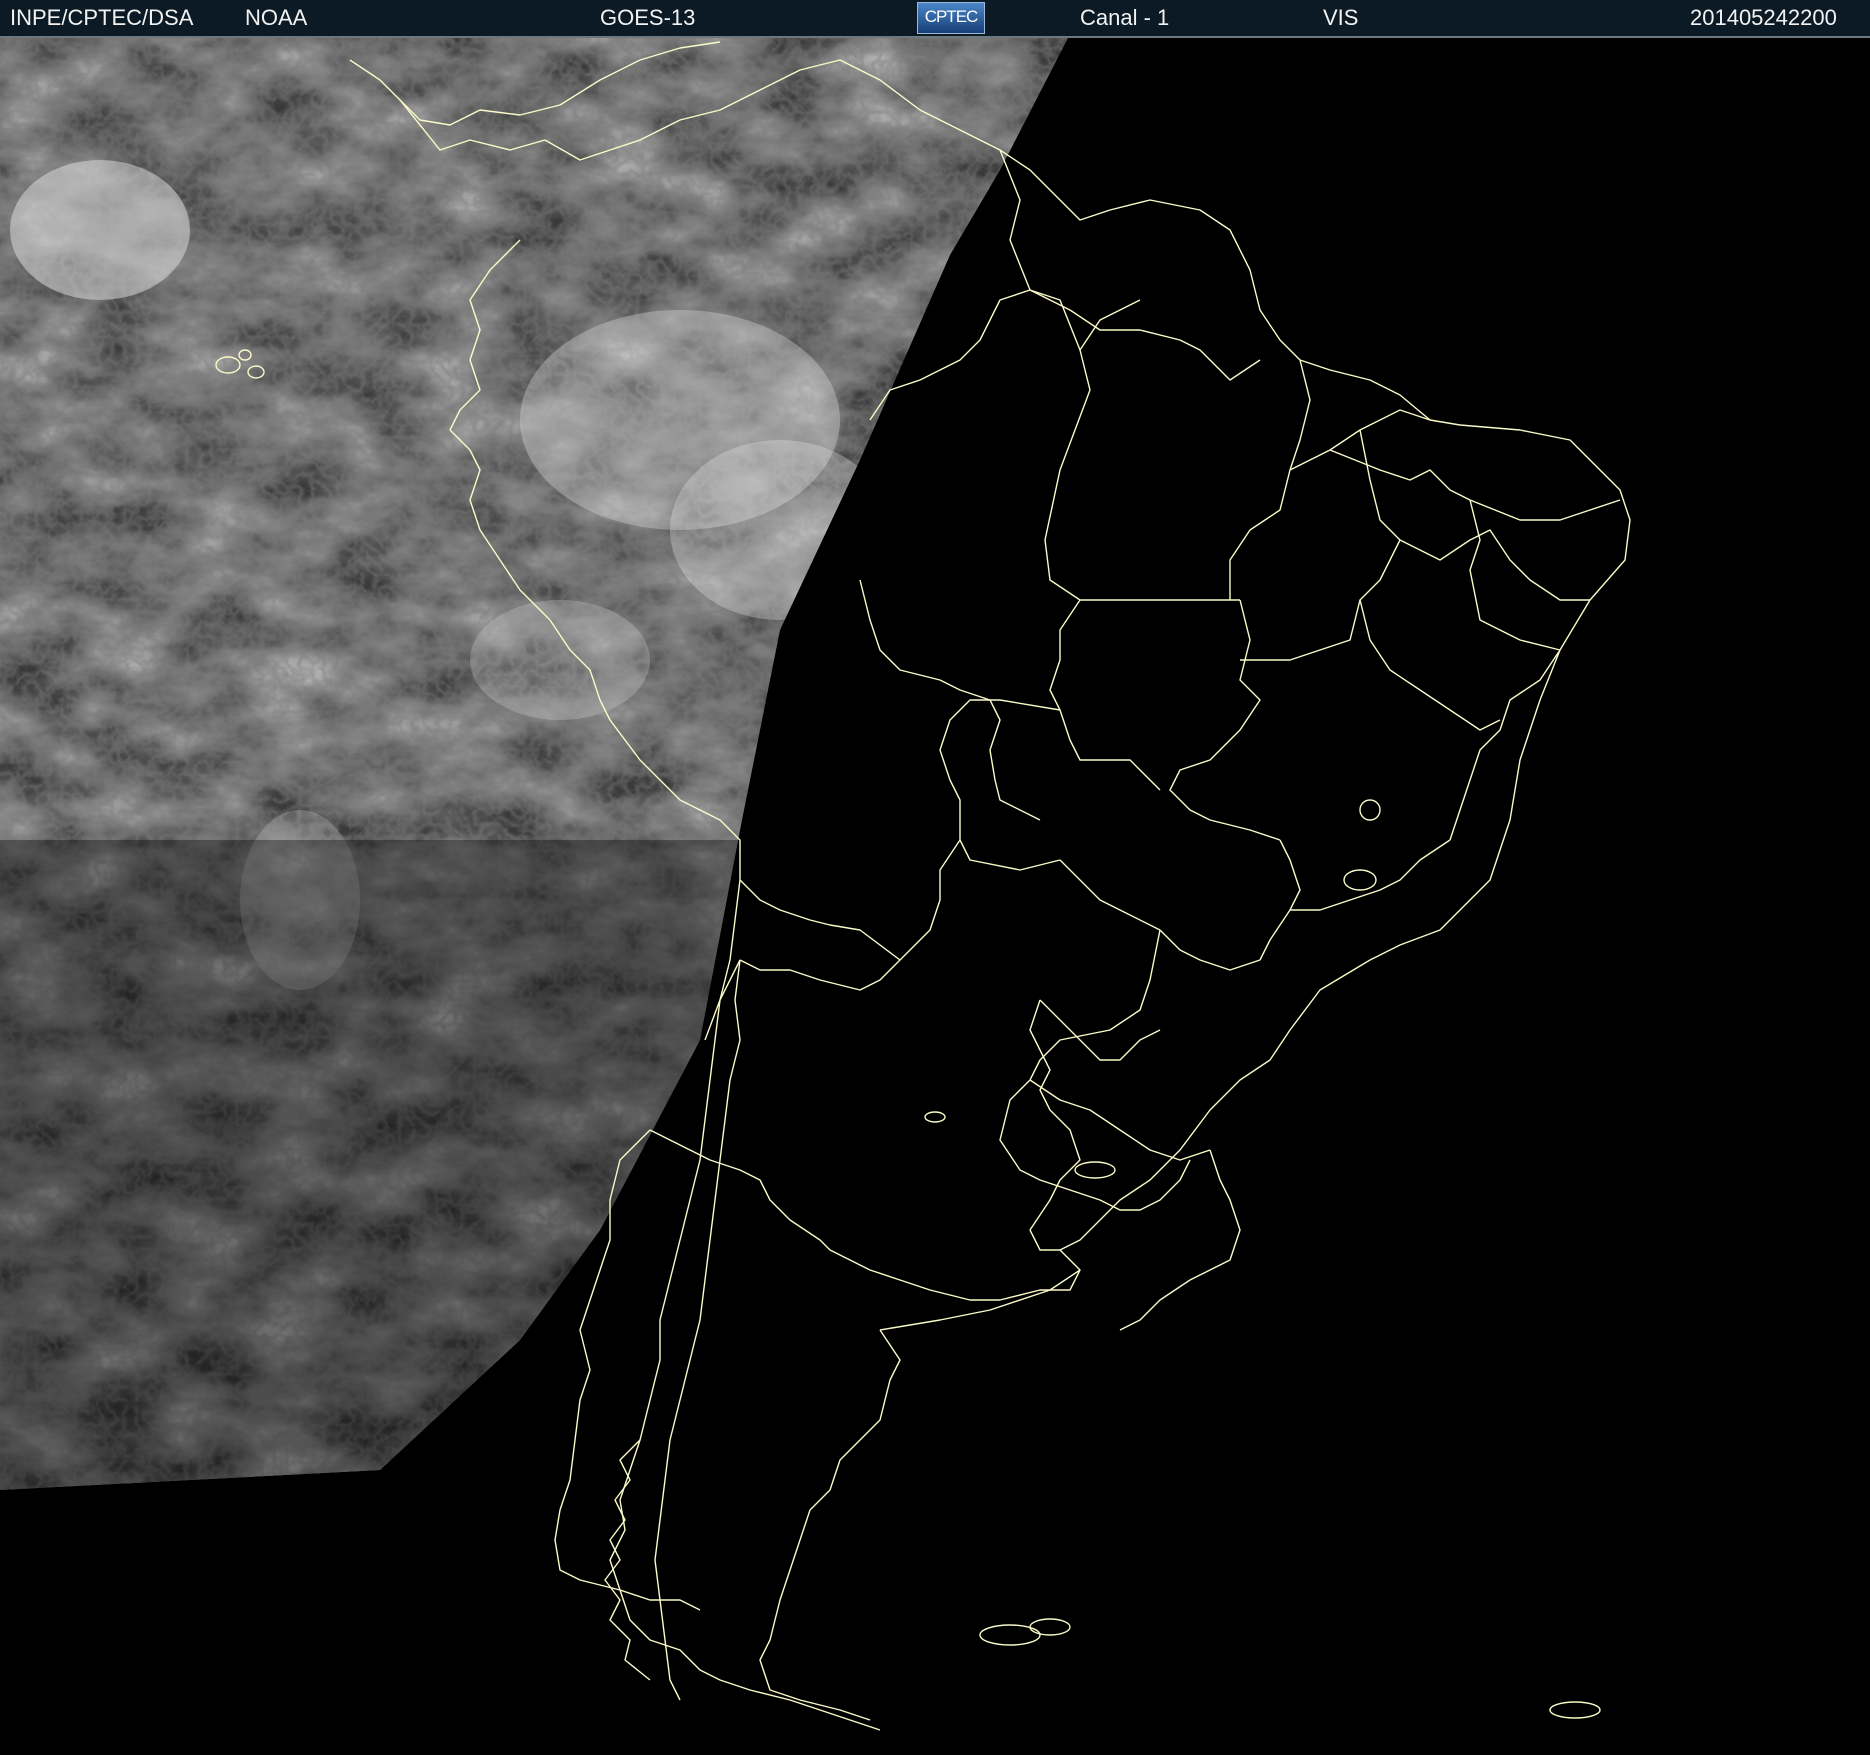 The image size is (1870, 1755). I want to click on cptec-logo-text: CPTEC, so click(951, 16).